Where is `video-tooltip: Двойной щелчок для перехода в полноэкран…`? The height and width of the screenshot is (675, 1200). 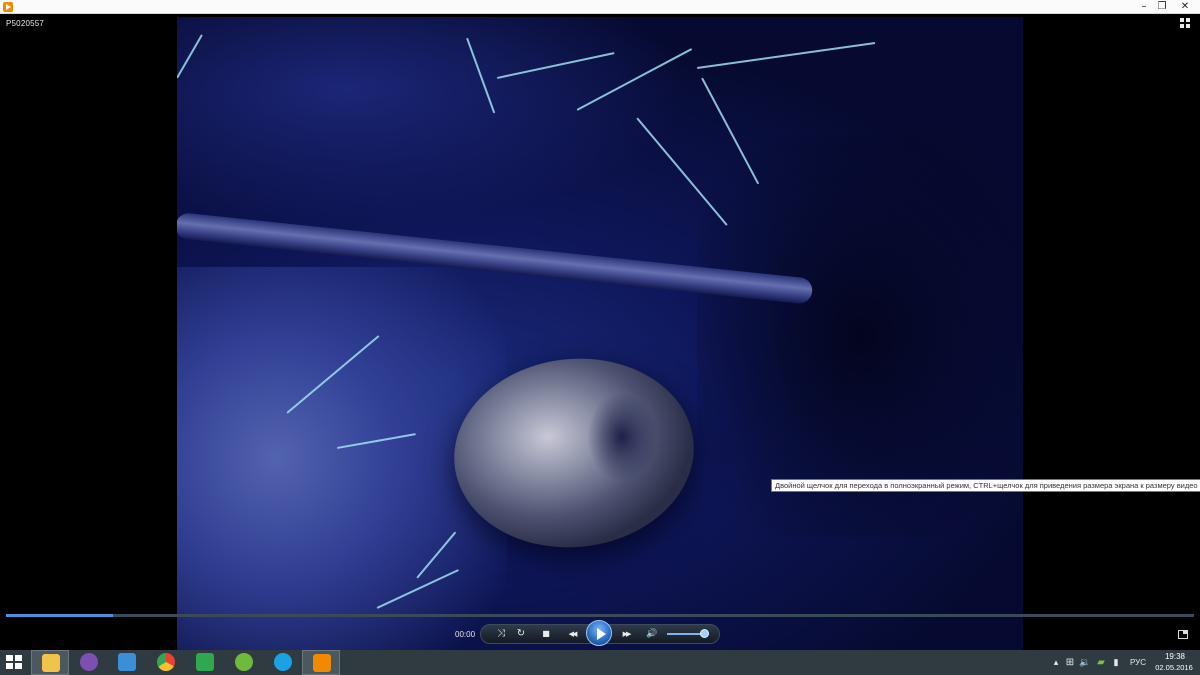
video-tooltip: Двойной щелчок для перехода в полноэкран… is located at coordinates (985, 485).